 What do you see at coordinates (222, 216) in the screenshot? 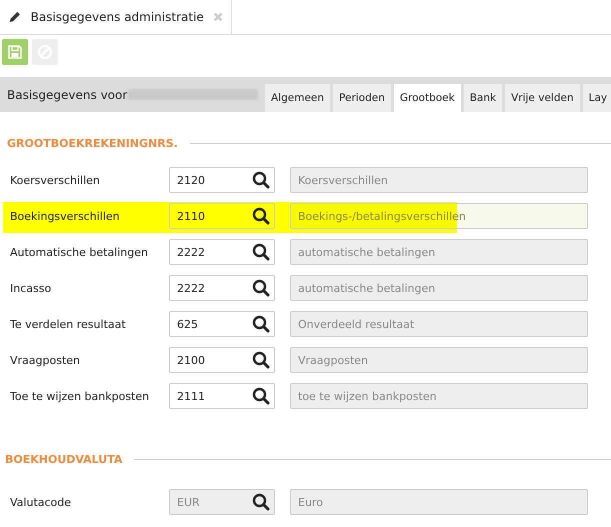
I see `account-code-field: 2110` at bounding box center [222, 216].